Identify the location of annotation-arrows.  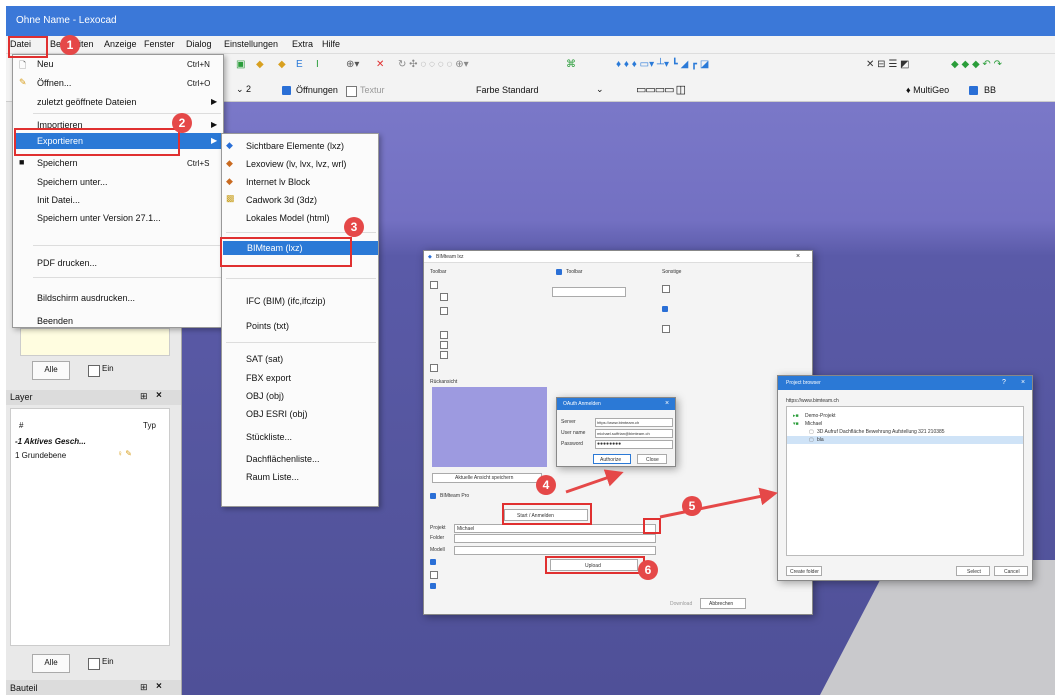
(671, 494).